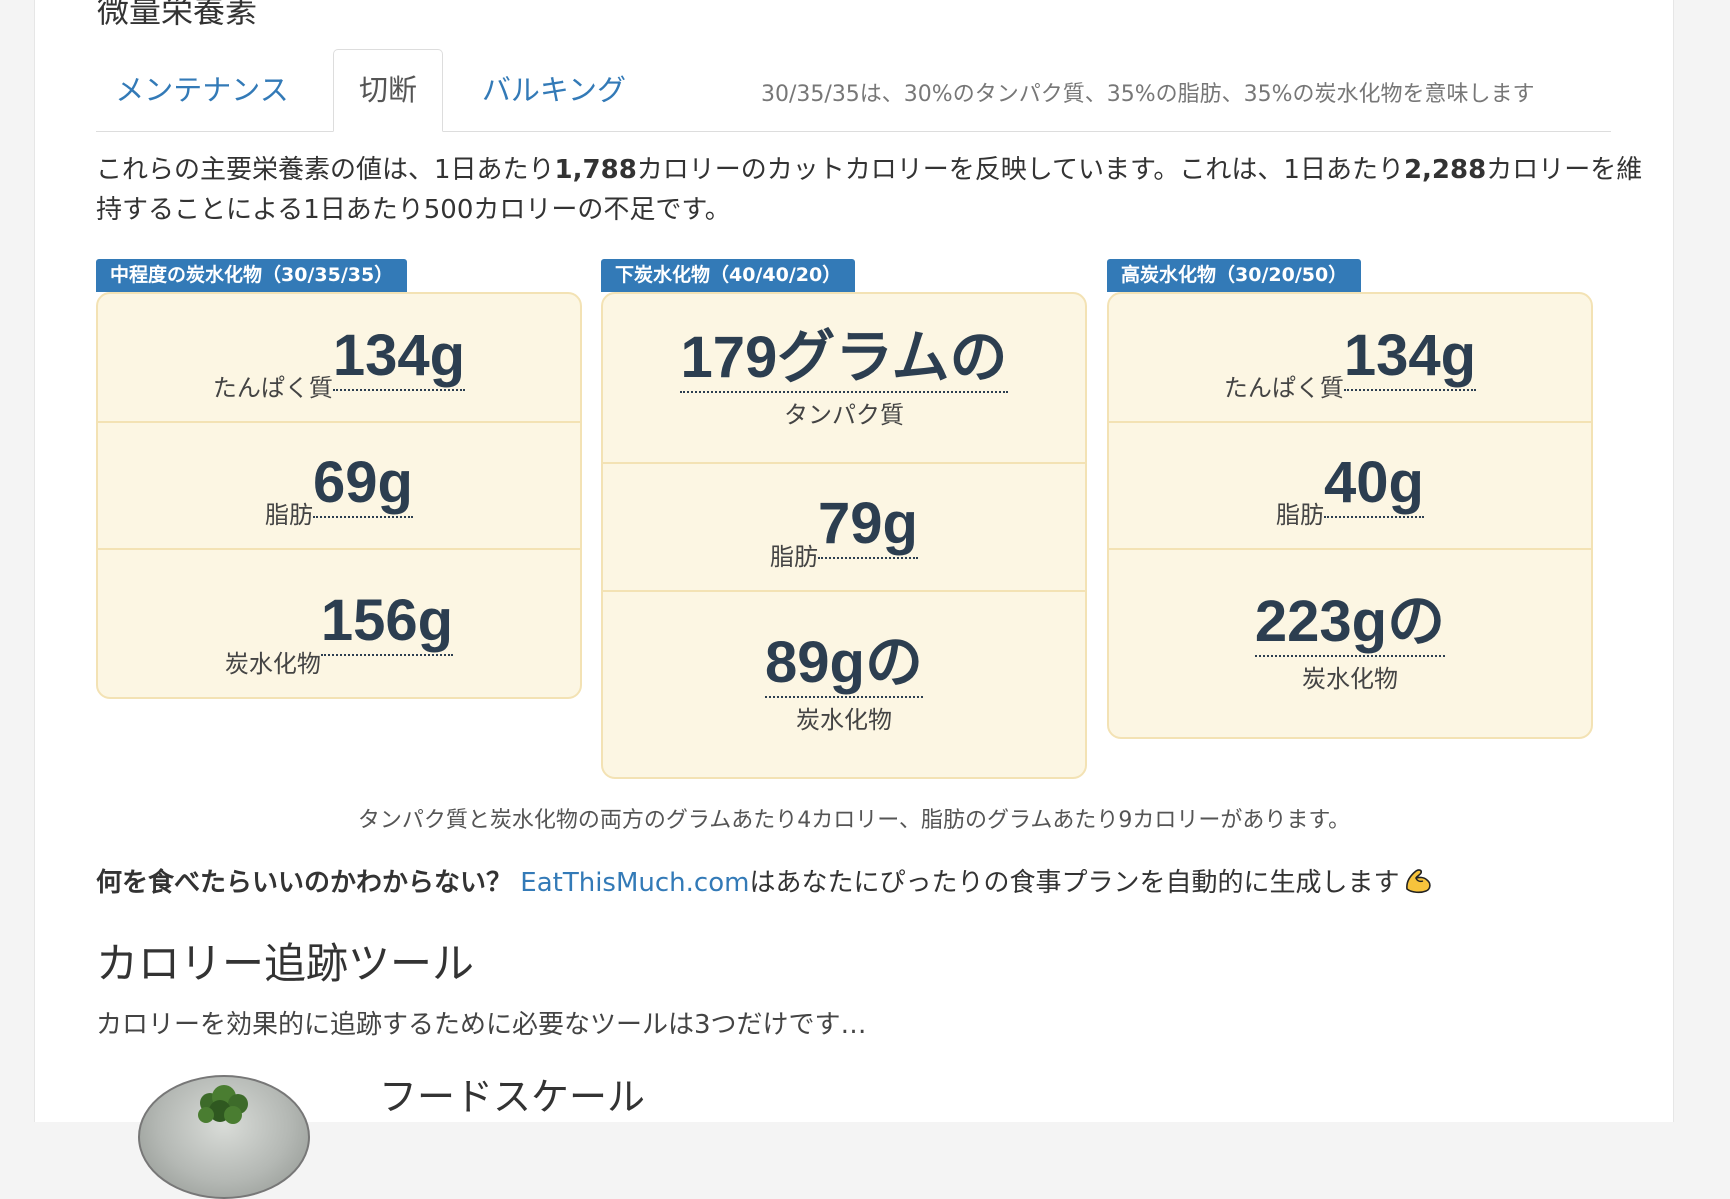 The height and width of the screenshot is (1199, 1730). Describe the element at coordinates (844, 665) in the screenshot. I see `macro-value: 89gの` at that location.